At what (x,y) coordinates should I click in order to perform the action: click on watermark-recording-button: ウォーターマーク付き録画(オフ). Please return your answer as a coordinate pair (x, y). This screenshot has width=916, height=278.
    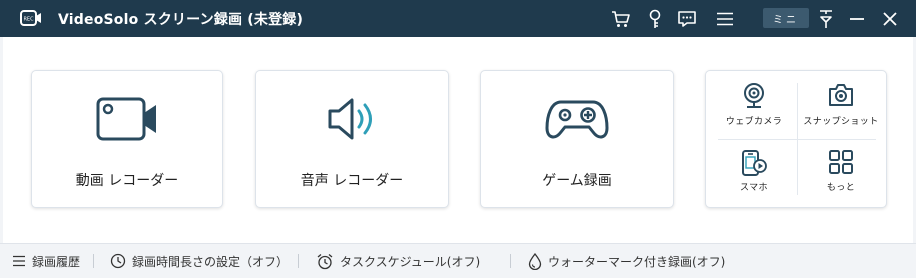
    Looking at the image, I should click on (626, 261).